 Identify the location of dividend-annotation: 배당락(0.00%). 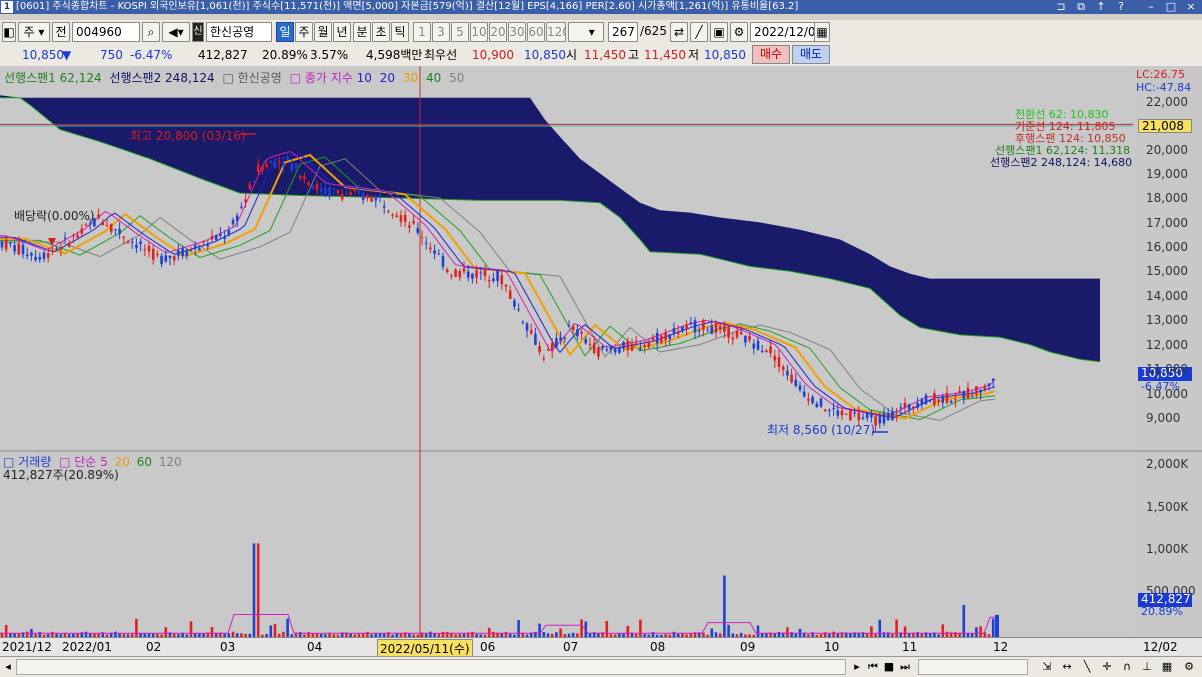
(54, 216).